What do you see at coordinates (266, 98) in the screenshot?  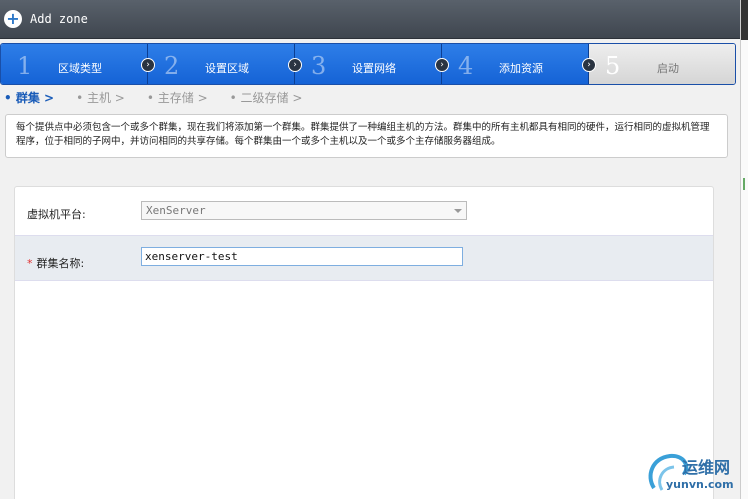 I see `subnav-secondary-storage: • 二级存储 >` at bounding box center [266, 98].